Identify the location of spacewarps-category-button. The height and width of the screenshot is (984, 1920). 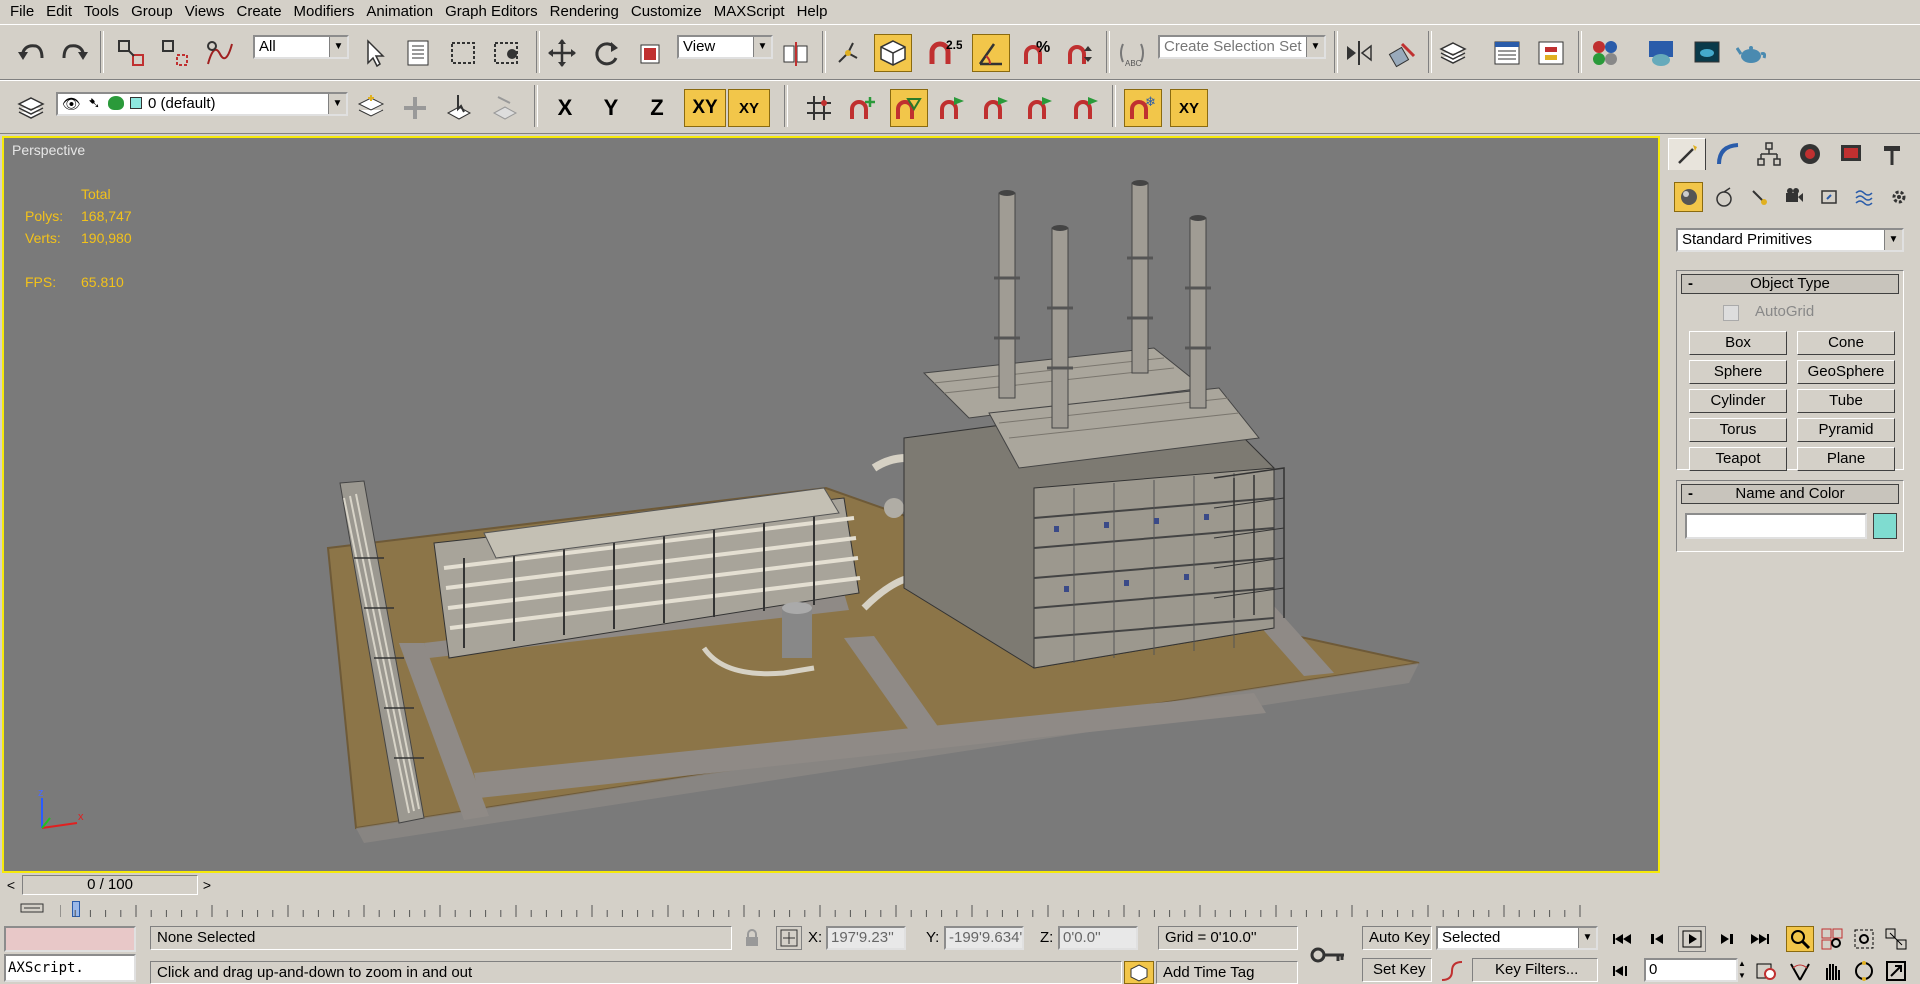
(1864, 197).